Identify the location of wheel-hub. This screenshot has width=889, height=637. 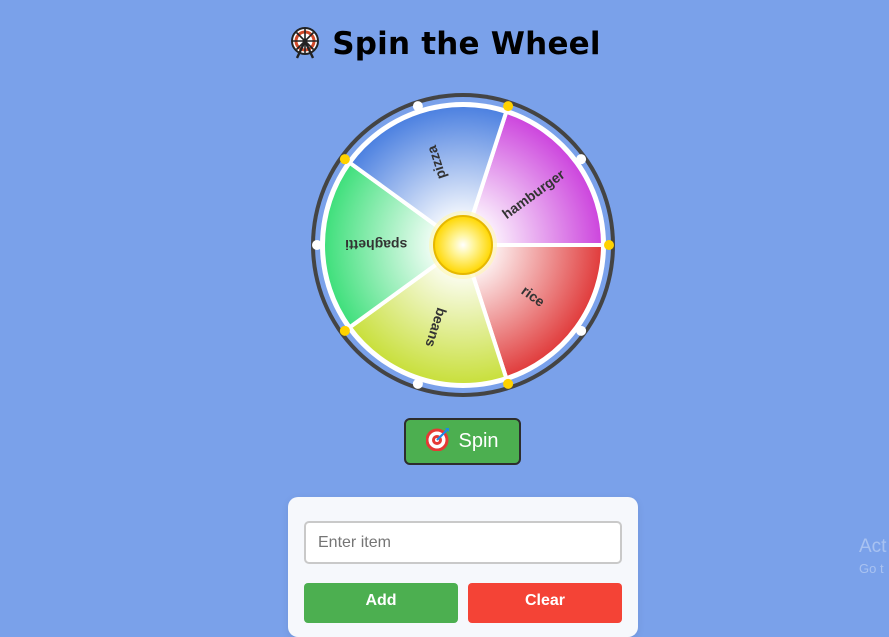
(463, 245).